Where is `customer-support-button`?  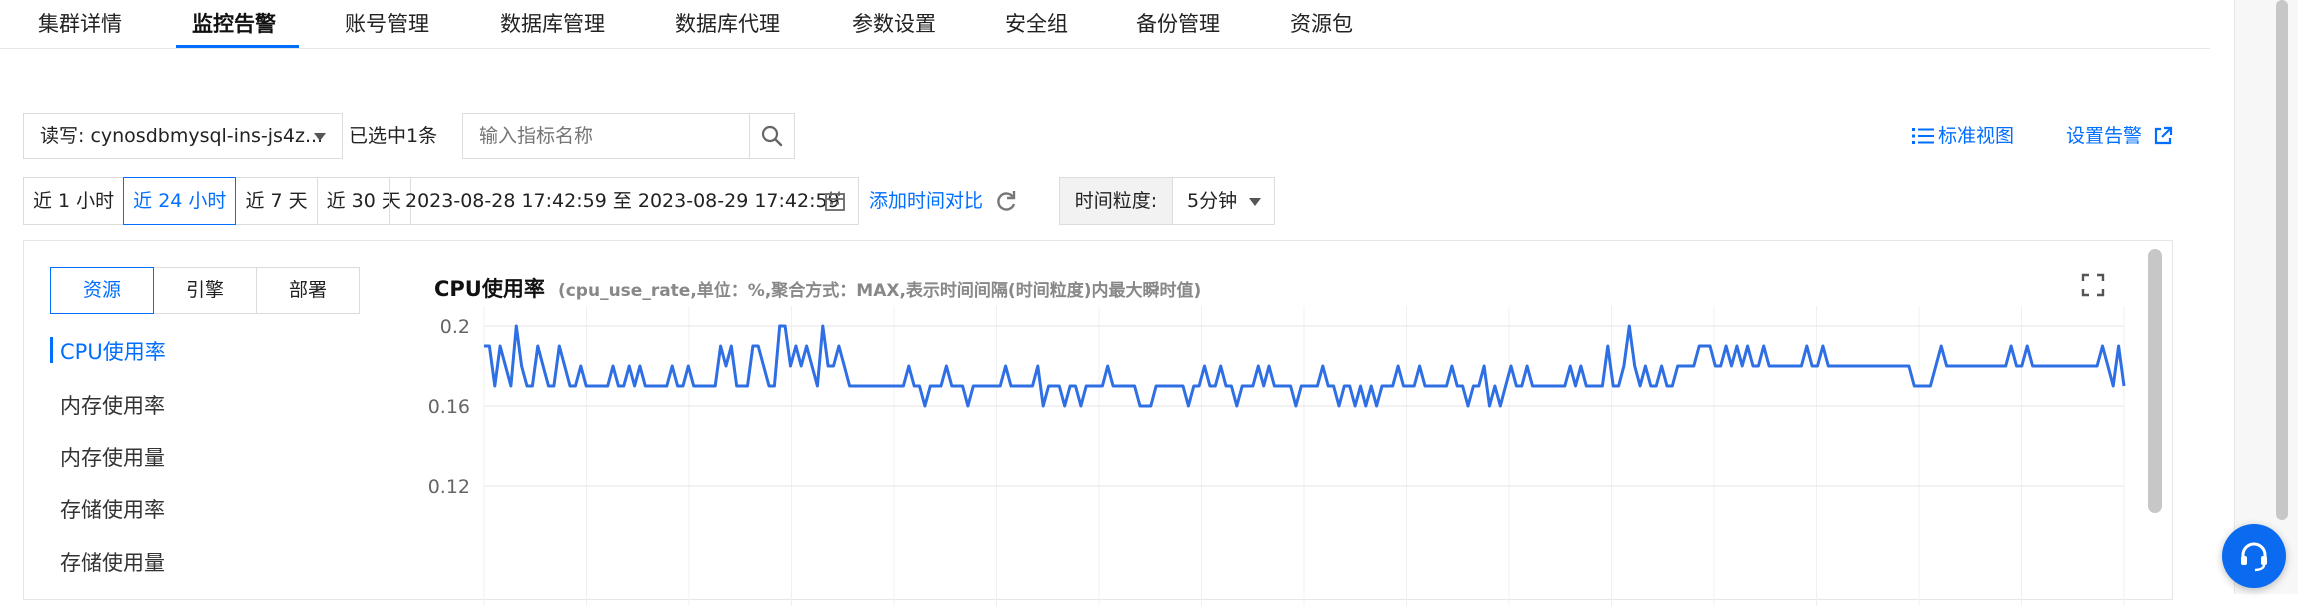
customer-support-button is located at coordinates (2254, 556).